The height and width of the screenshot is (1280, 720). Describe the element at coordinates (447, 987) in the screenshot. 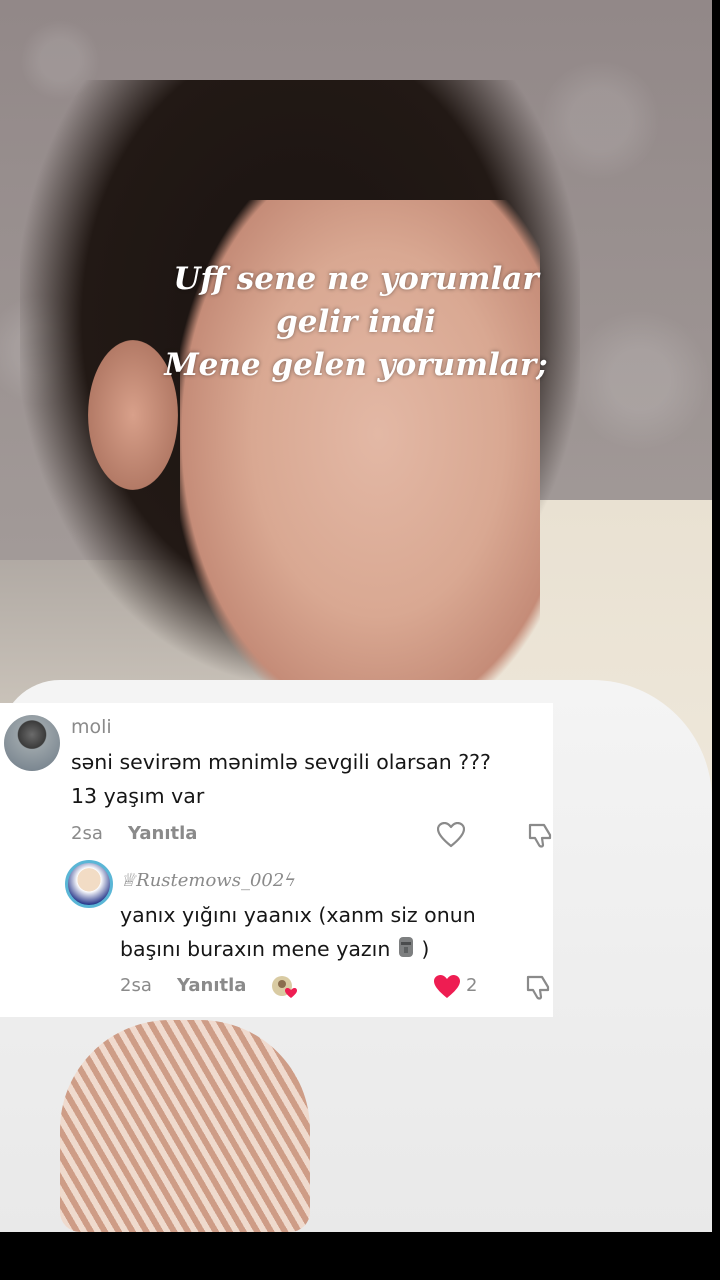

I see `heart-filled-icon` at that location.